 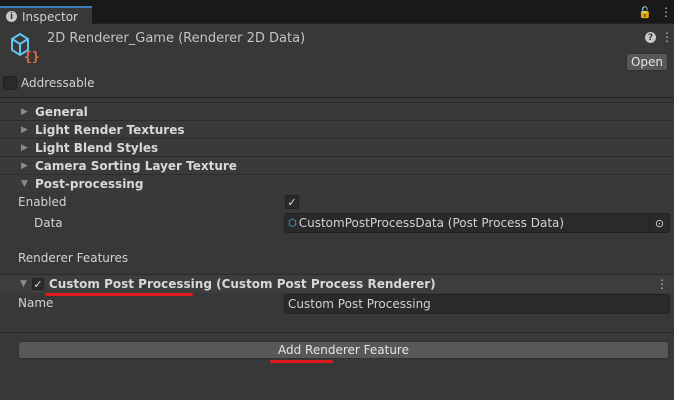 What do you see at coordinates (42, 202) in the screenshot?
I see `enabled-label: Enabled` at bounding box center [42, 202].